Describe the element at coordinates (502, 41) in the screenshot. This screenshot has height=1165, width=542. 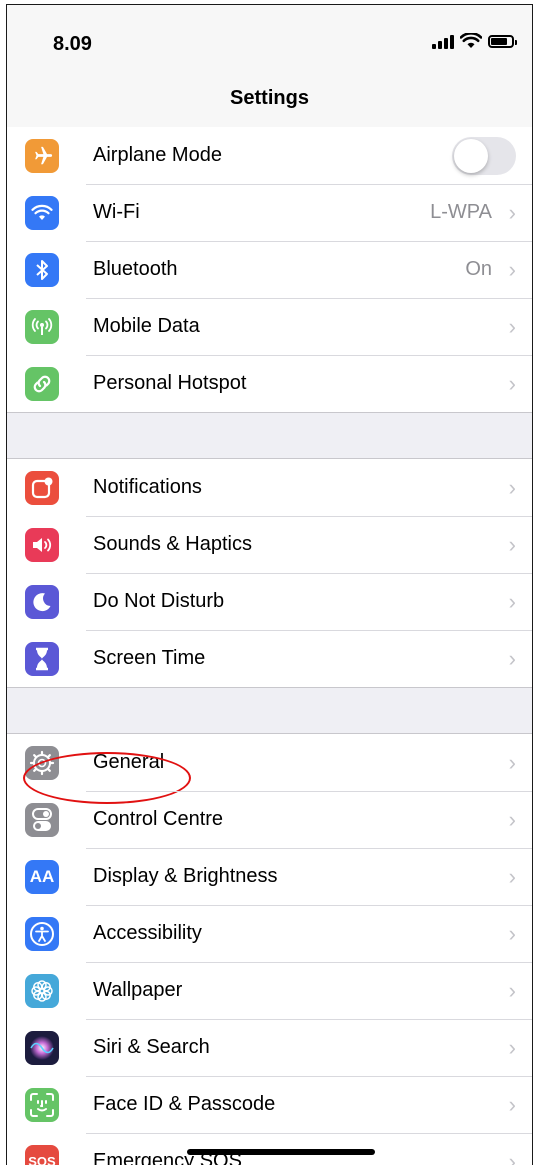
I see `battery-icon` at that location.